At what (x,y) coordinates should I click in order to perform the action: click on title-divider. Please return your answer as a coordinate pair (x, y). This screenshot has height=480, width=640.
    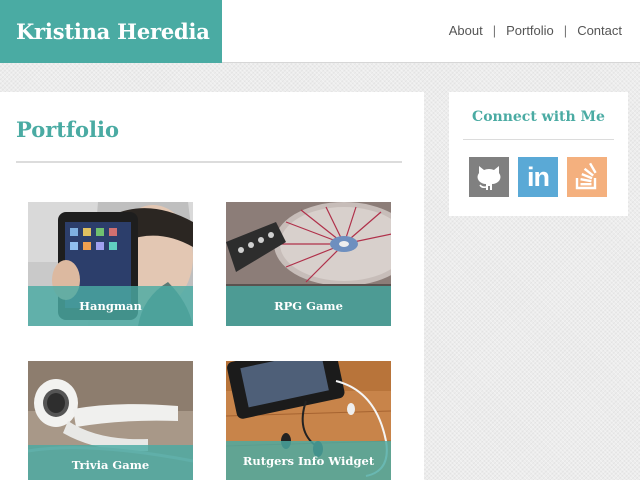
    Looking at the image, I should click on (209, 162).